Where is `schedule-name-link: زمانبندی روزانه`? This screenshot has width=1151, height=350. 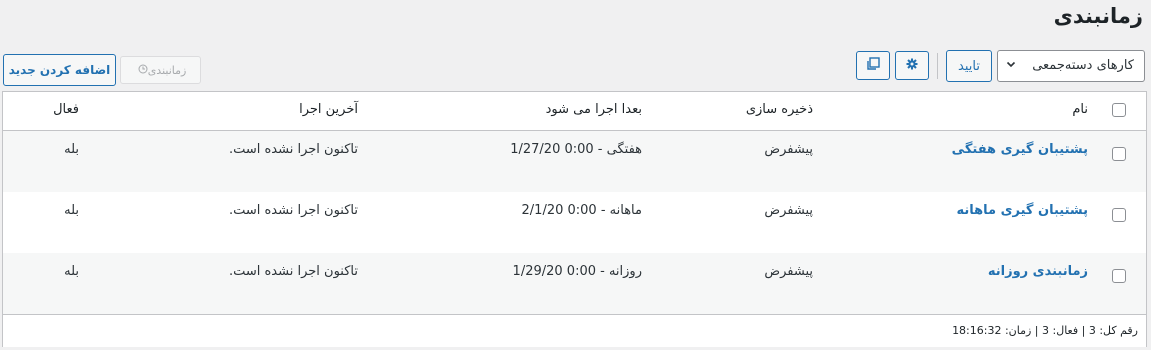
schedule-name-link: زمانبندی روزانه is located at coordinates (1038, 271).